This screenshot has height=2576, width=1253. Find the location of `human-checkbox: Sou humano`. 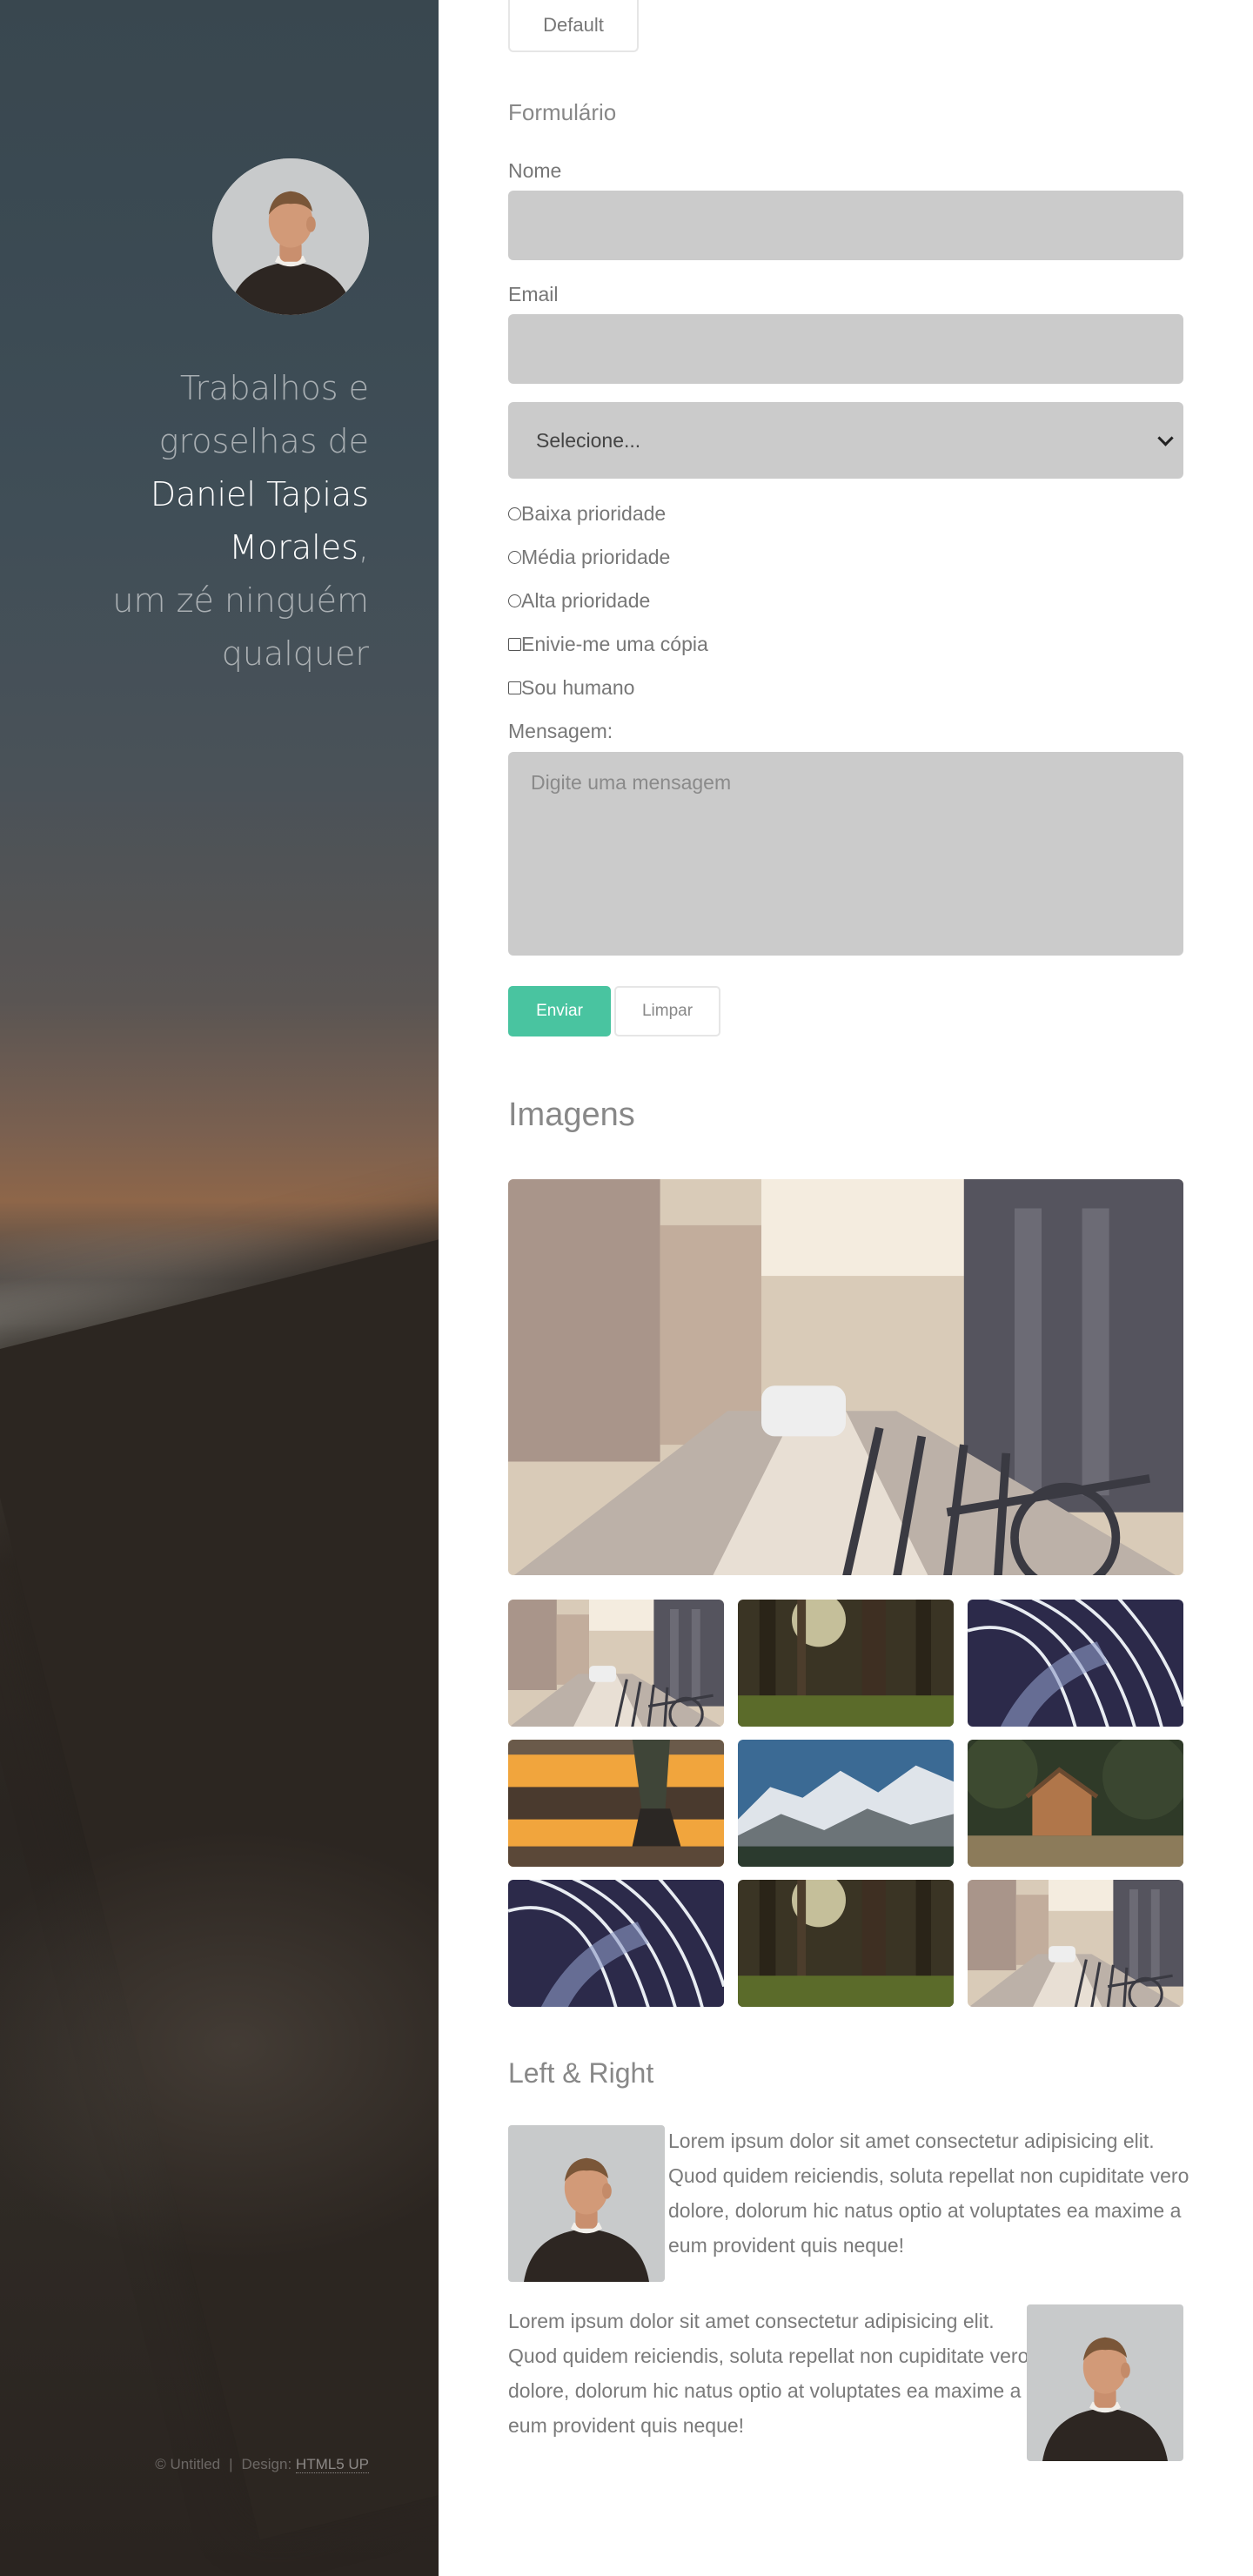

human-checkbox: Sou humano is located at coordinates (571, 688).